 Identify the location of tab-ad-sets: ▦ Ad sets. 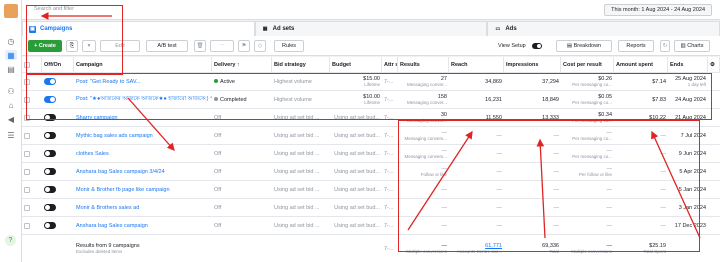
(371, 28).